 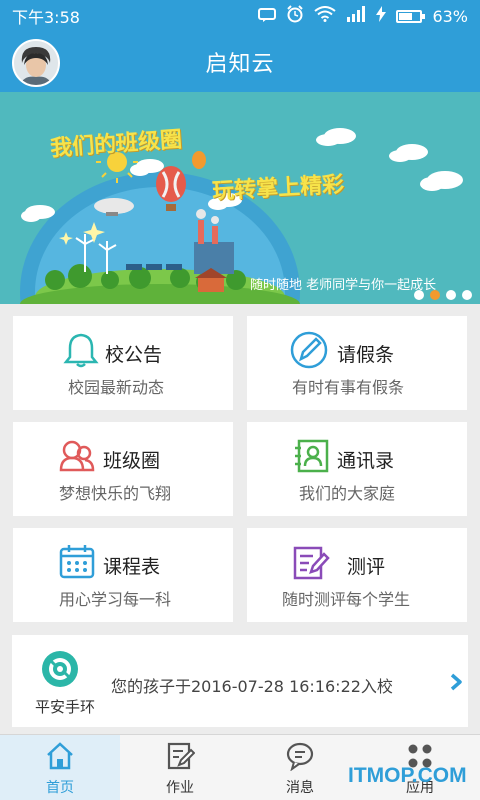 I want to click on card-title: 测评, so click(x=366, y=567).